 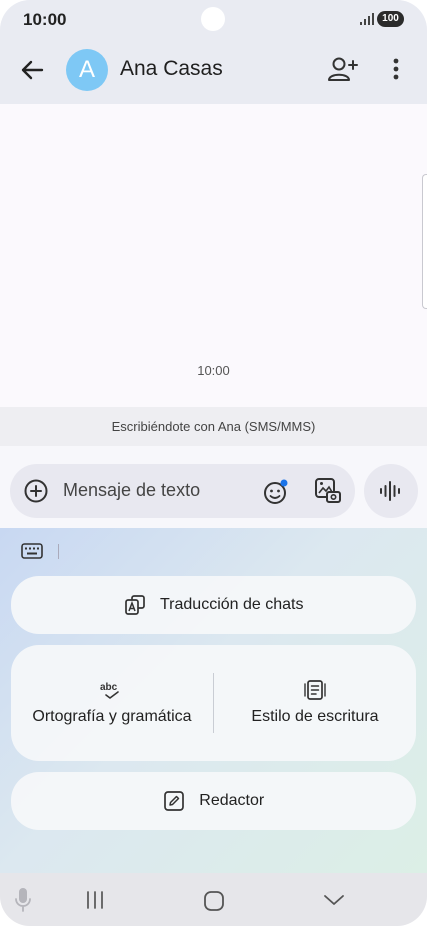 I want to click on composer-button: Redactor, so click(x=213, y=801).